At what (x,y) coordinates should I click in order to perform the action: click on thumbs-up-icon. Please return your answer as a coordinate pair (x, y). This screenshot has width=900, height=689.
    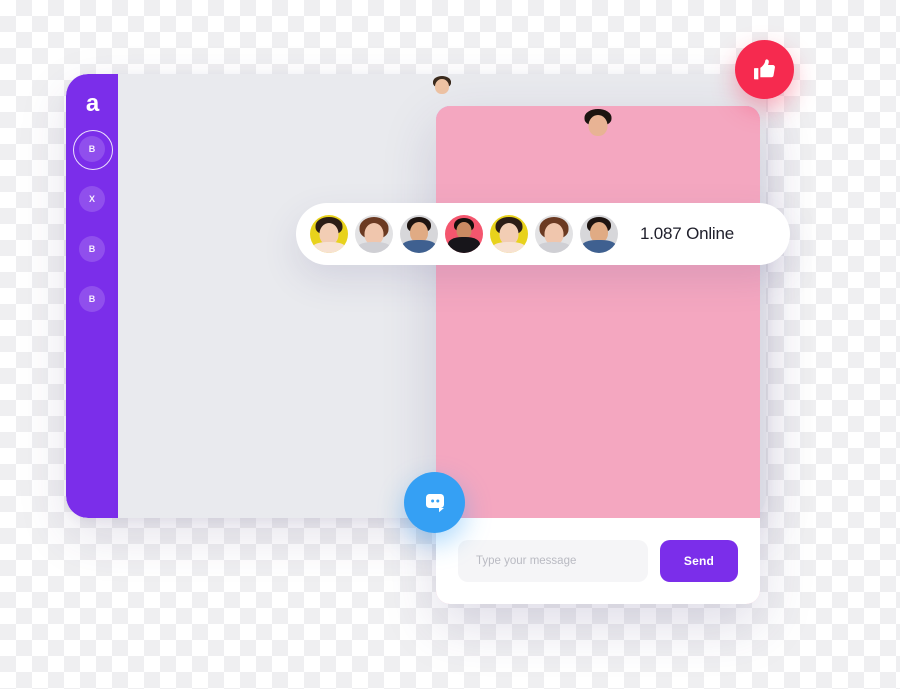
    Looking at the image, I should click on (764, 68).